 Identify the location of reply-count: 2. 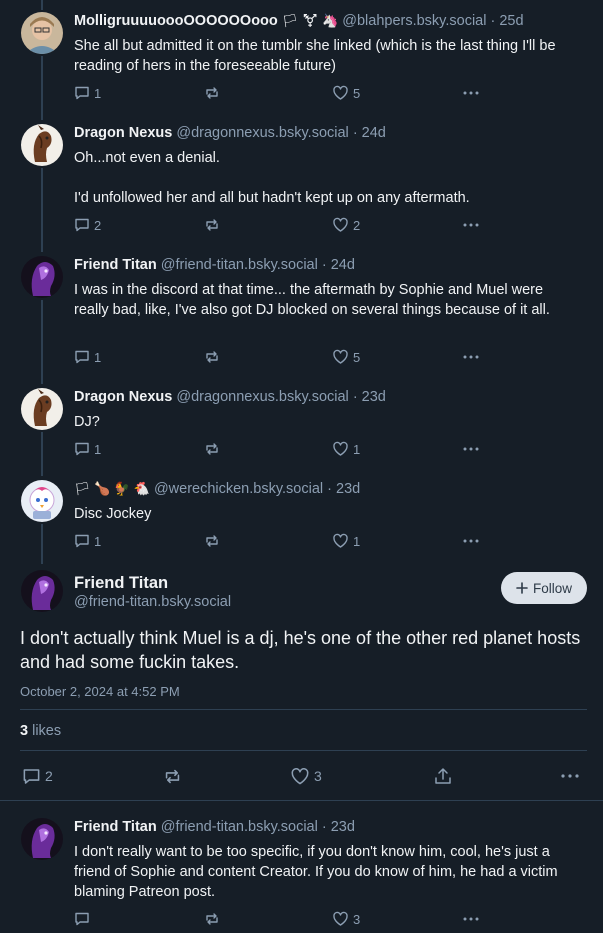
(98, 225).